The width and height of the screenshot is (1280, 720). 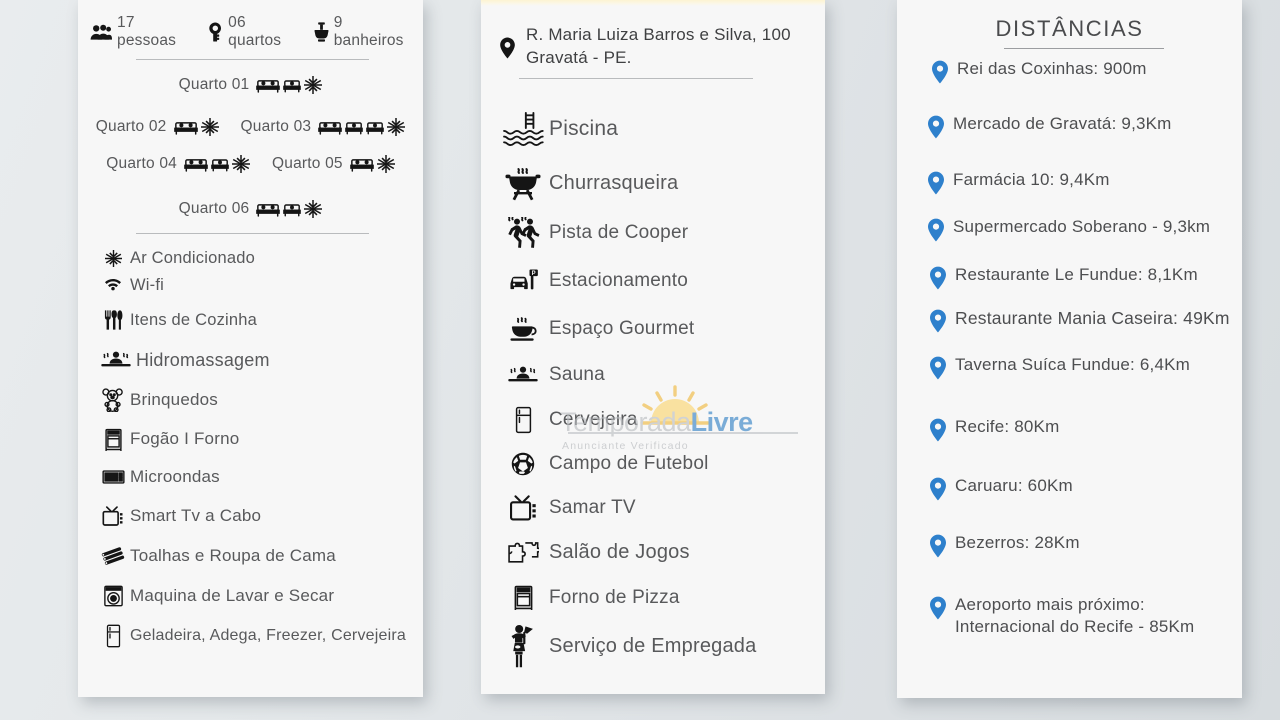 What do you see at coordinates (1077, 445) in the screenshot?
I see `list-item: Recife: 80Km` at bounding box center [1077, 445].